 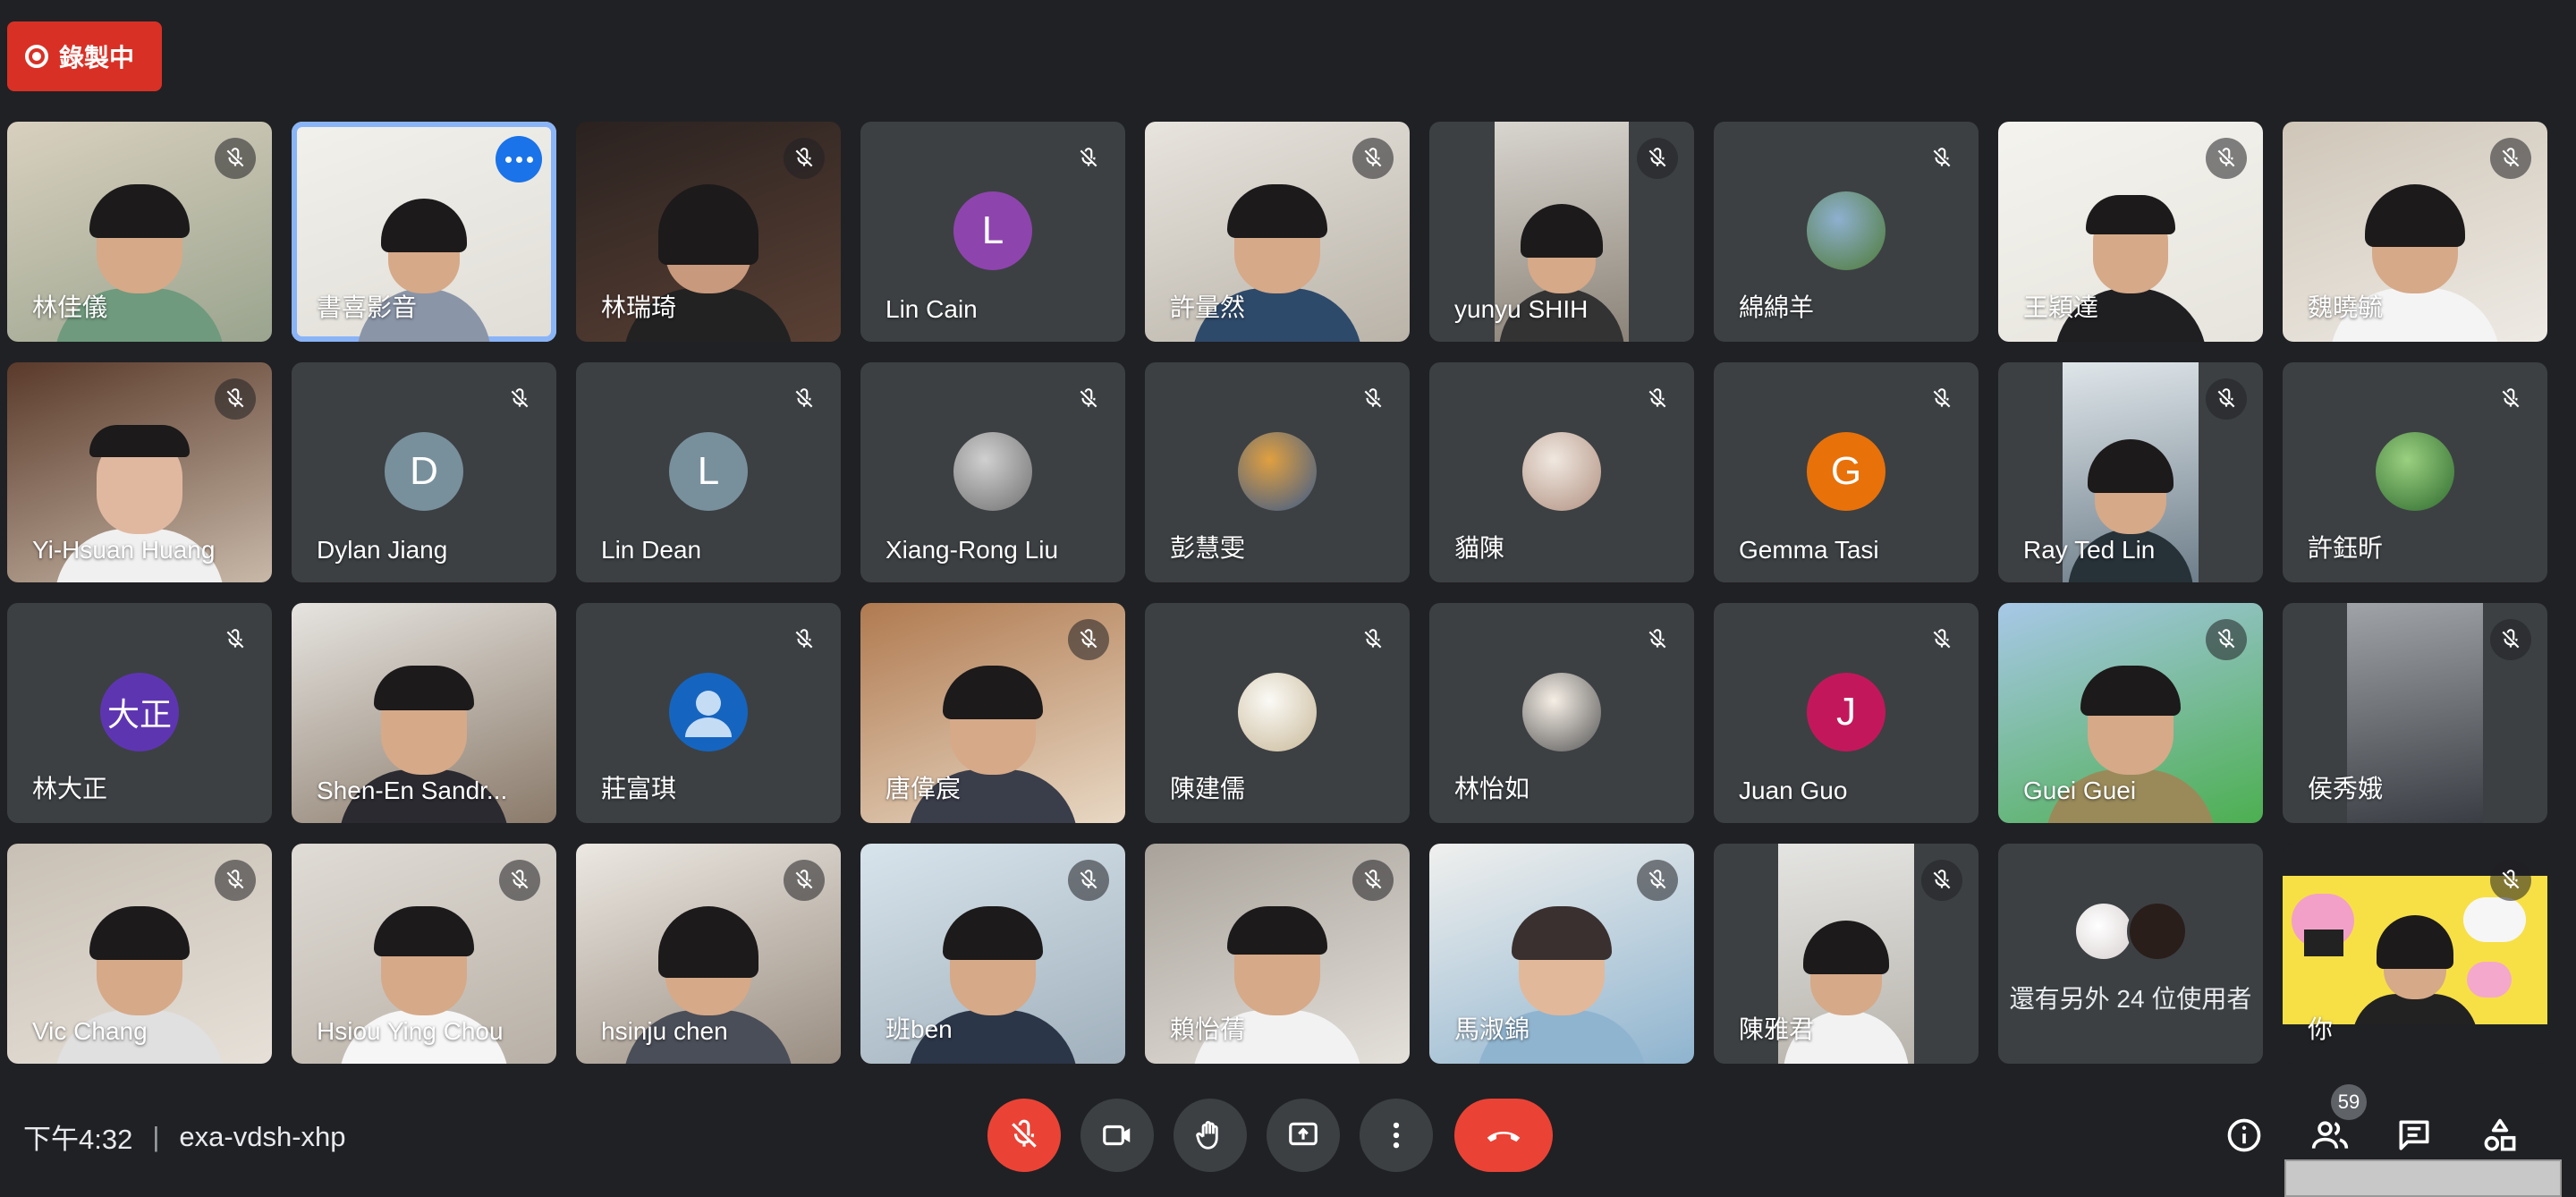 What do you see at coordinates (1561, 713) in the screenshot?
I see `participant-tile: 林怡如` at bounding box center [1561, 713].